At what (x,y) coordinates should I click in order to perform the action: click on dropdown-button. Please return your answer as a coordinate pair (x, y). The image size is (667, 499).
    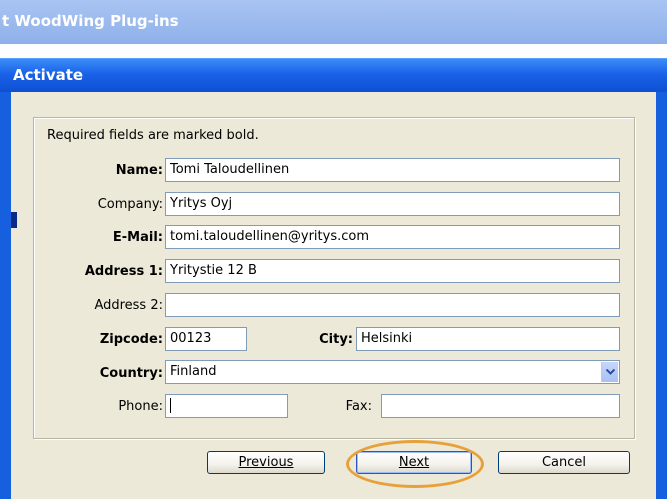
    Looking at the image, I should click on (609, 372).